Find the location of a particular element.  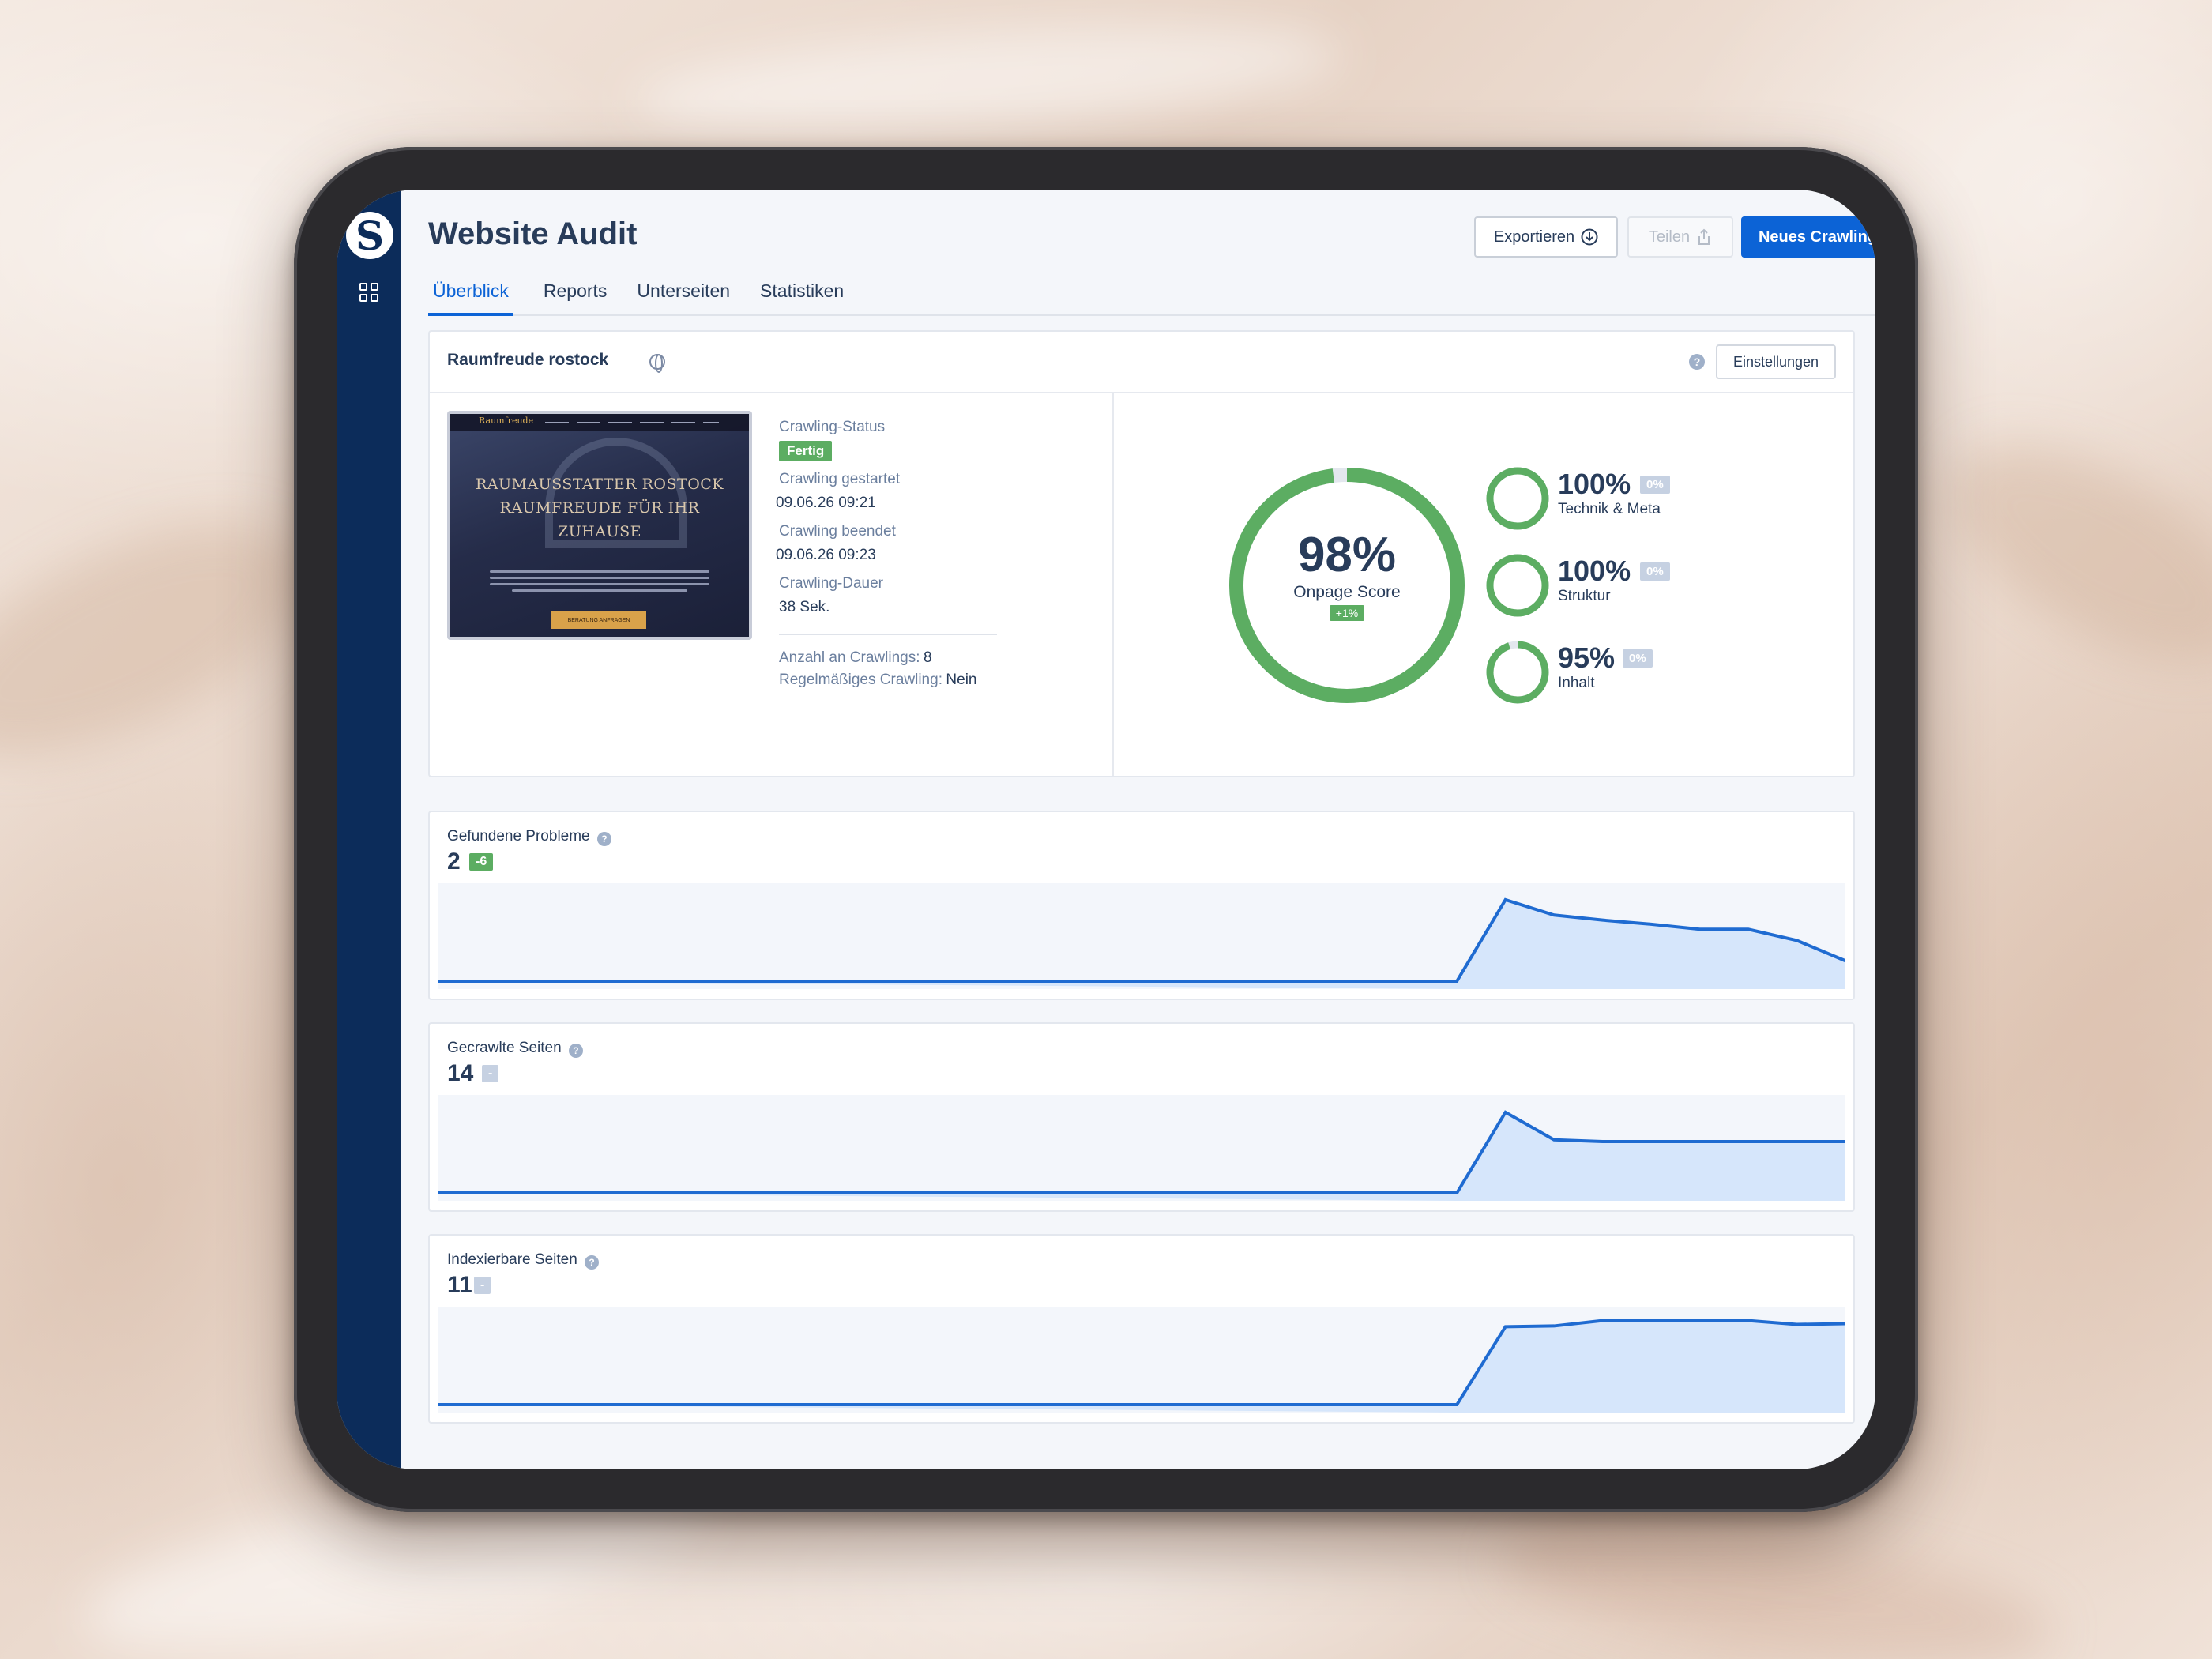

struktur-arc is located at coordinates (1518, 586).